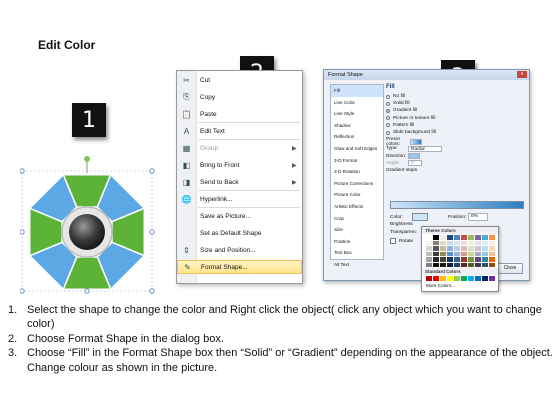 Image resolution: width=560 pixels, height=420 pixels. I want to click on position-field: 0%, so click(478, 217).